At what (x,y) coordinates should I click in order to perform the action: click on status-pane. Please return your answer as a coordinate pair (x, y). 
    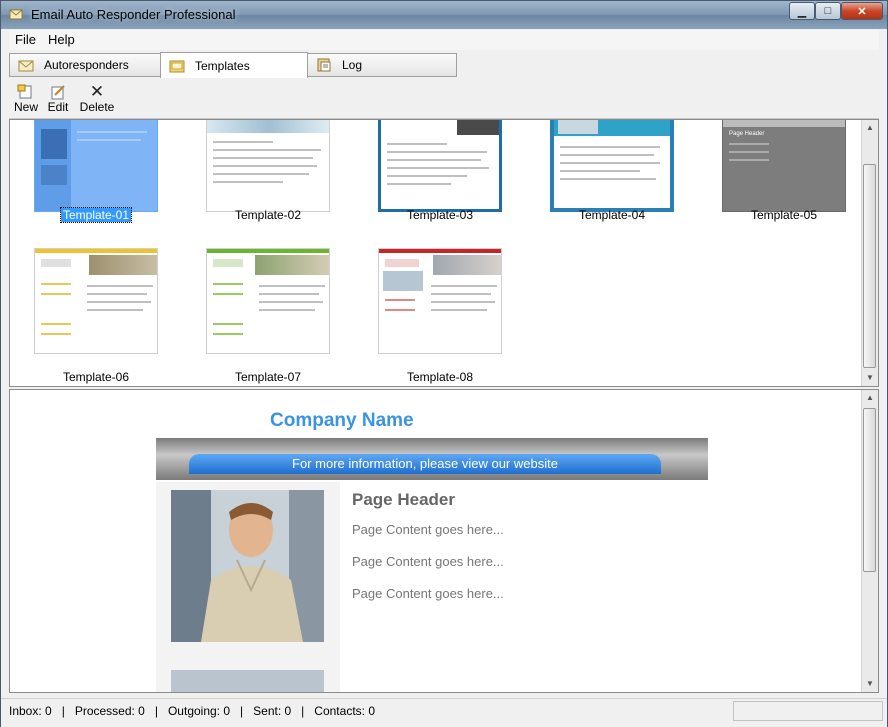
    Looking at the image, I should click on (808, 711).